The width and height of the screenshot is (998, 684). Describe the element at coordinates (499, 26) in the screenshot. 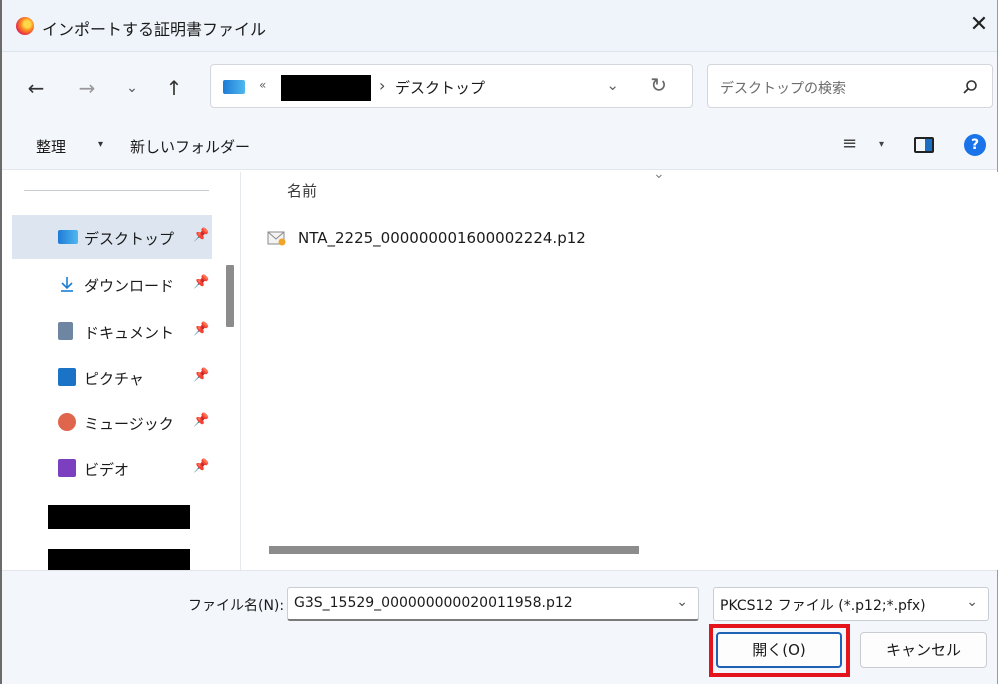

I see `title-bar: インポートする証明書ファイル ✕` at that location.